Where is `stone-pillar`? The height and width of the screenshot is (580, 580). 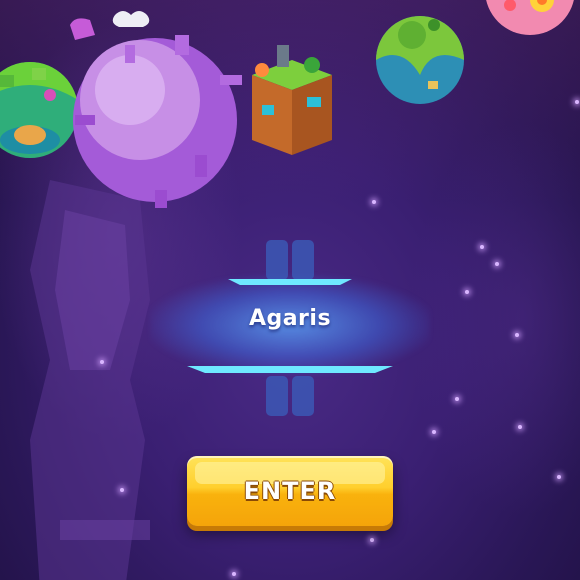 stone-pillar is located at coordinates (90, 380).